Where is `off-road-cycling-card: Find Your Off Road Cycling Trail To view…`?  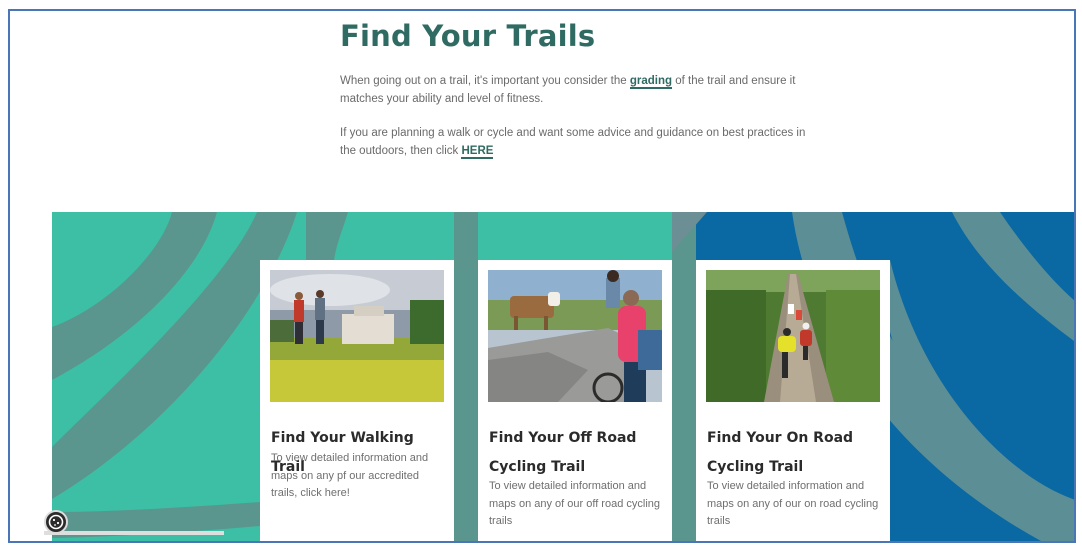
off-road-cycling-card: Find Your Off Road Cycling Trail To view… is located at coordinates (575, 400).